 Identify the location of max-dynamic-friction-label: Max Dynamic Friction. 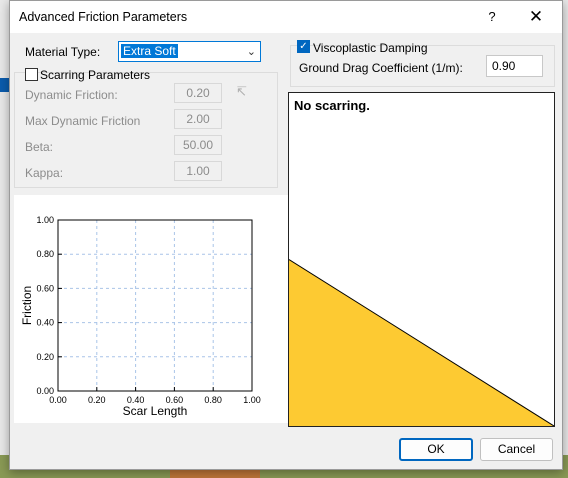
(83, 121).